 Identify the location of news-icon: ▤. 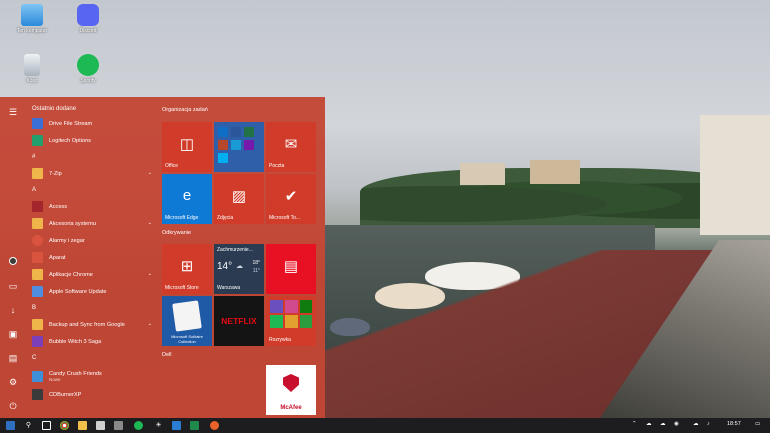
(291, 266).